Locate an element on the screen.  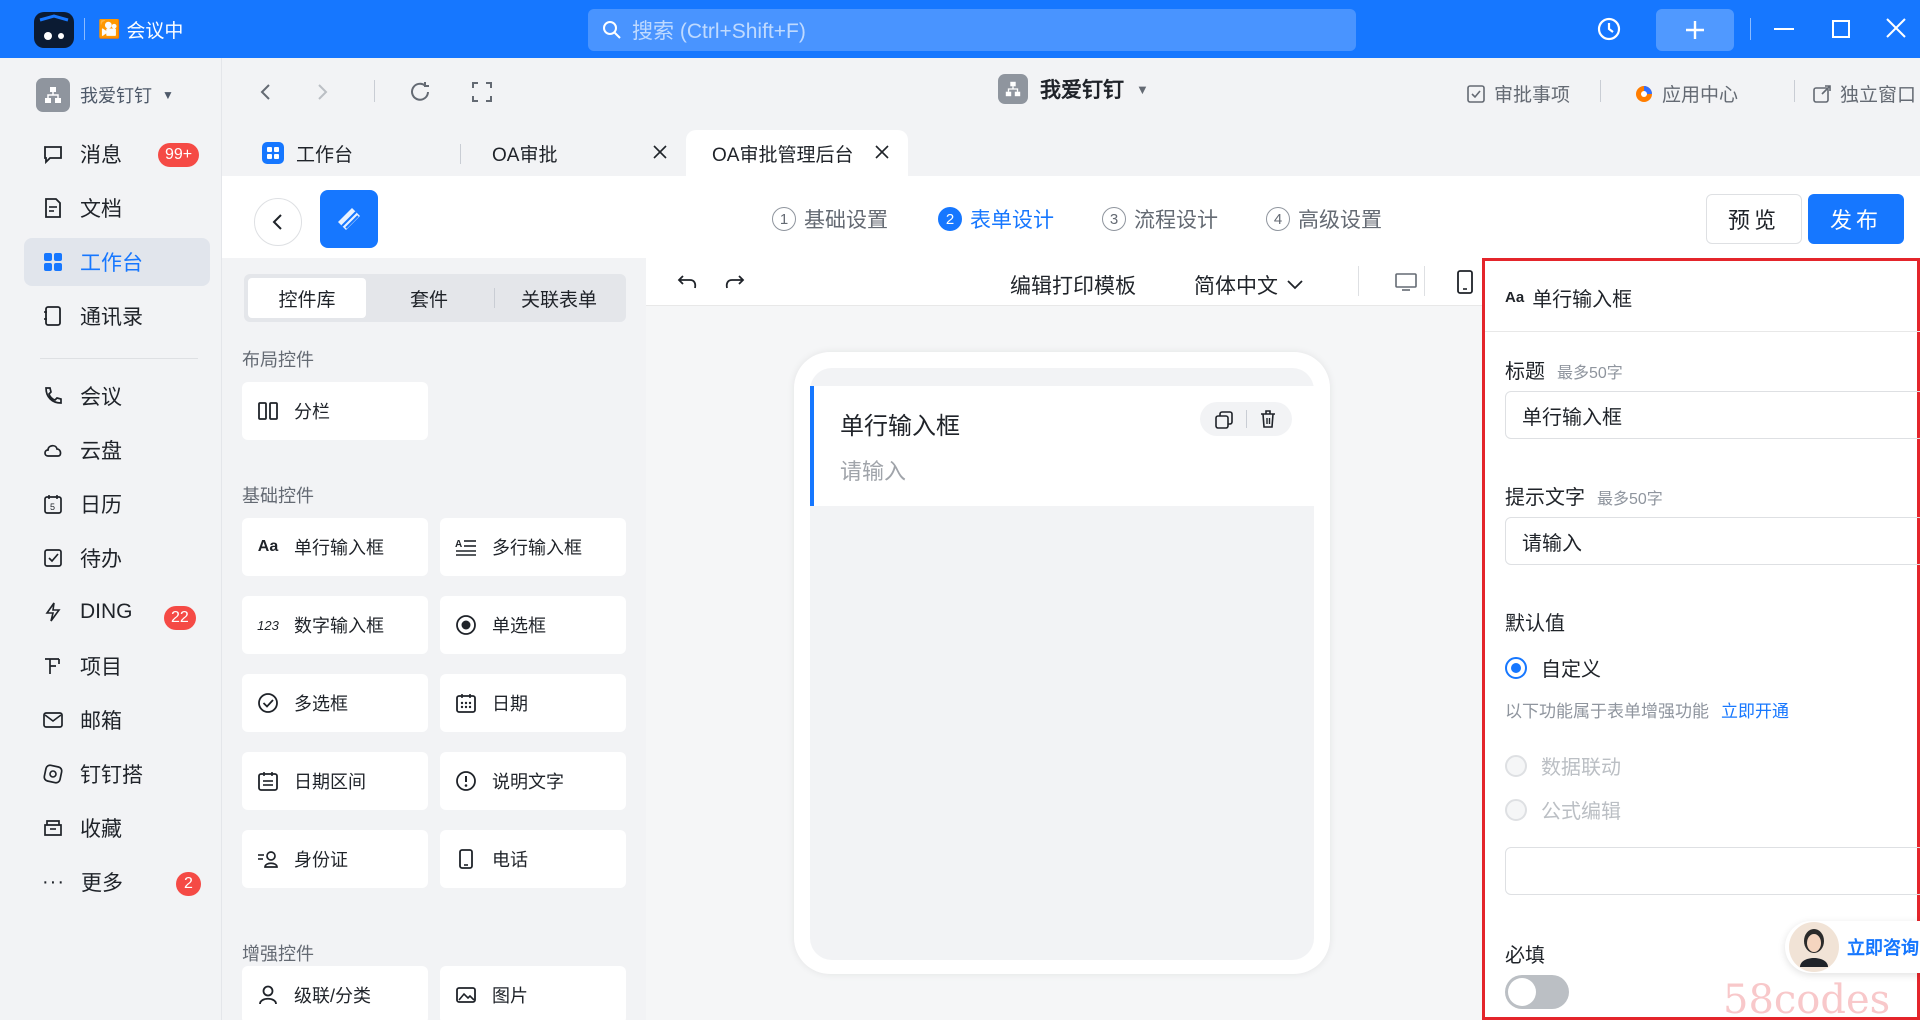
maximize-icon is located at coordinates (1841, 29).